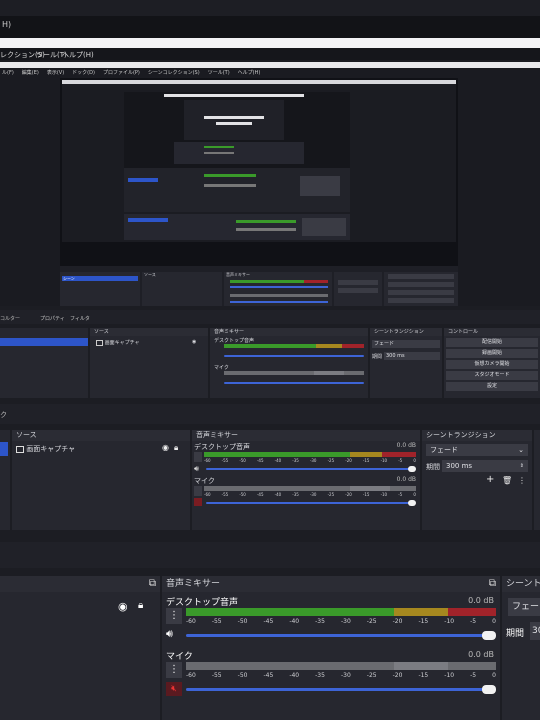 The width and height of the screenshot is (540, 720). Describe the element at coordinates (433, 467) in the screenshot. I see `level2-duration-label: 期間` at that location.